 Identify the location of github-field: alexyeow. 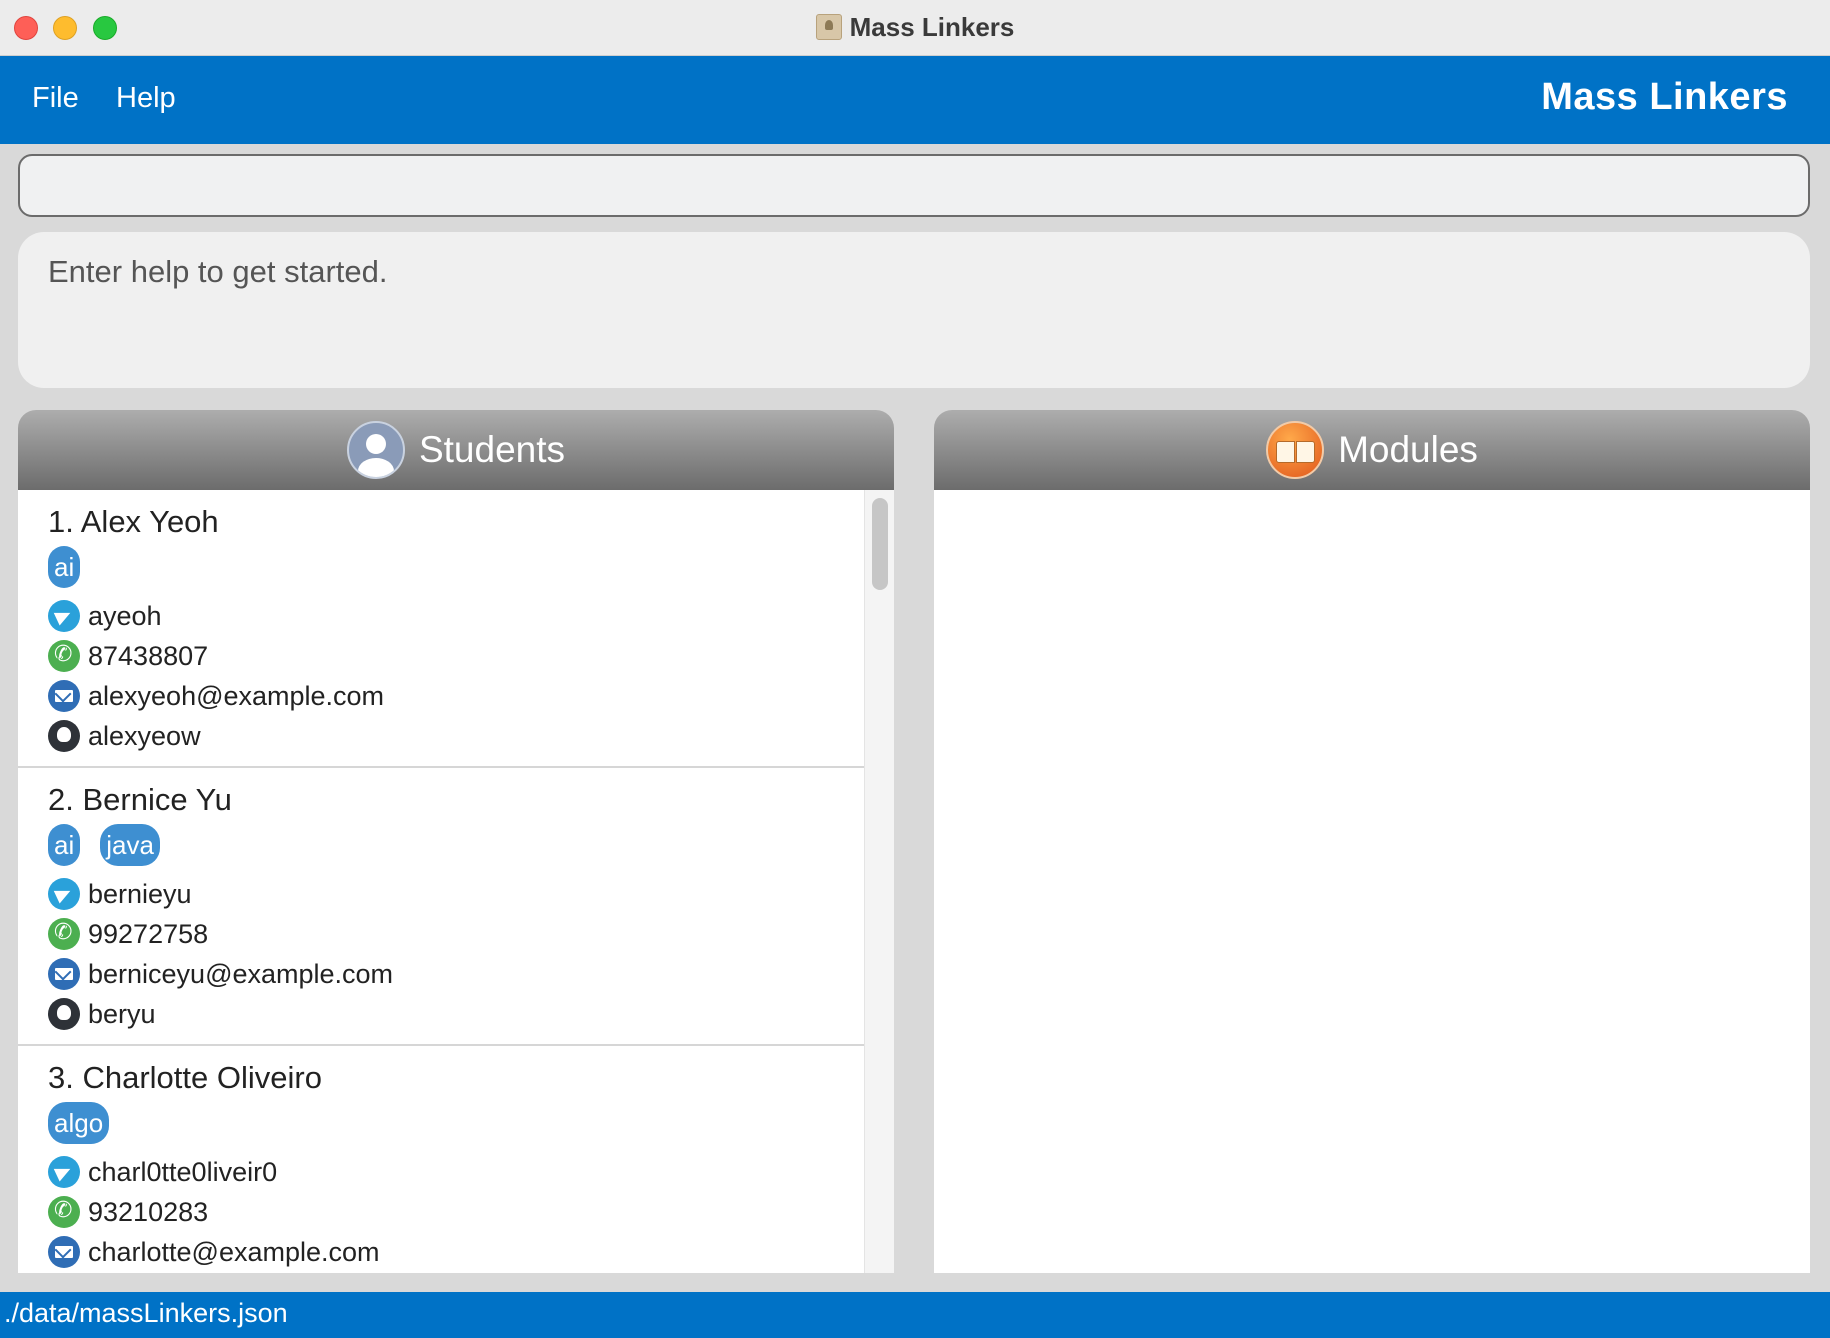
(124, 736).